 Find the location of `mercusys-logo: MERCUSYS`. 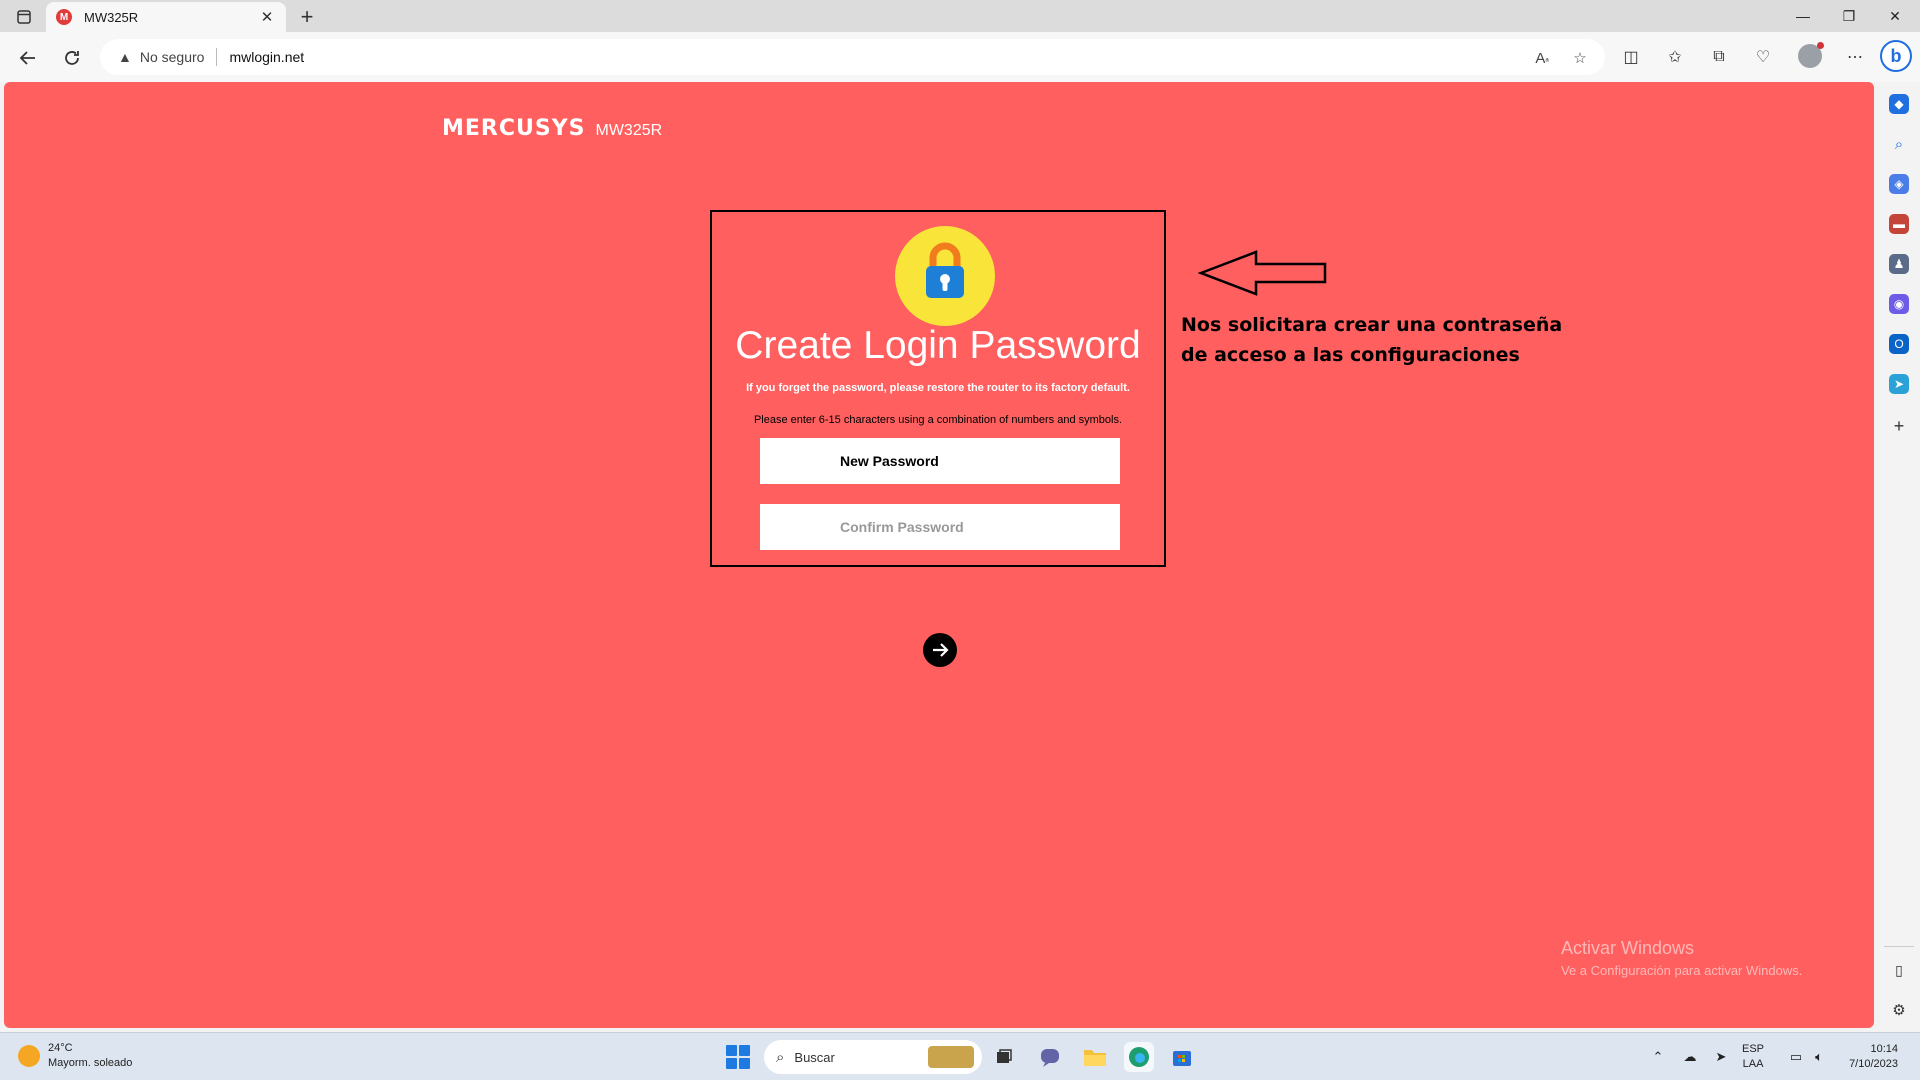

mercusys-logo: MERCUSYS is located at coordinates (514, 128).